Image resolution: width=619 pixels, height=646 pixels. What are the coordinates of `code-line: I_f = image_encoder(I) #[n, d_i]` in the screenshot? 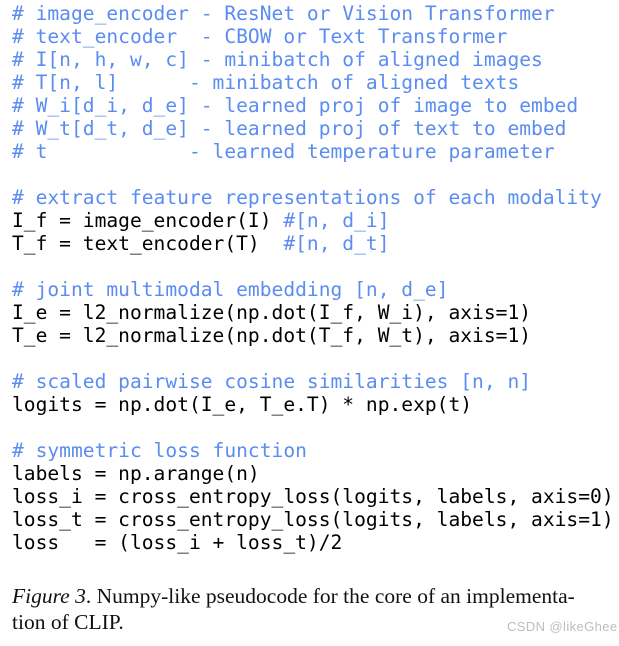 It's located at (312, 220).